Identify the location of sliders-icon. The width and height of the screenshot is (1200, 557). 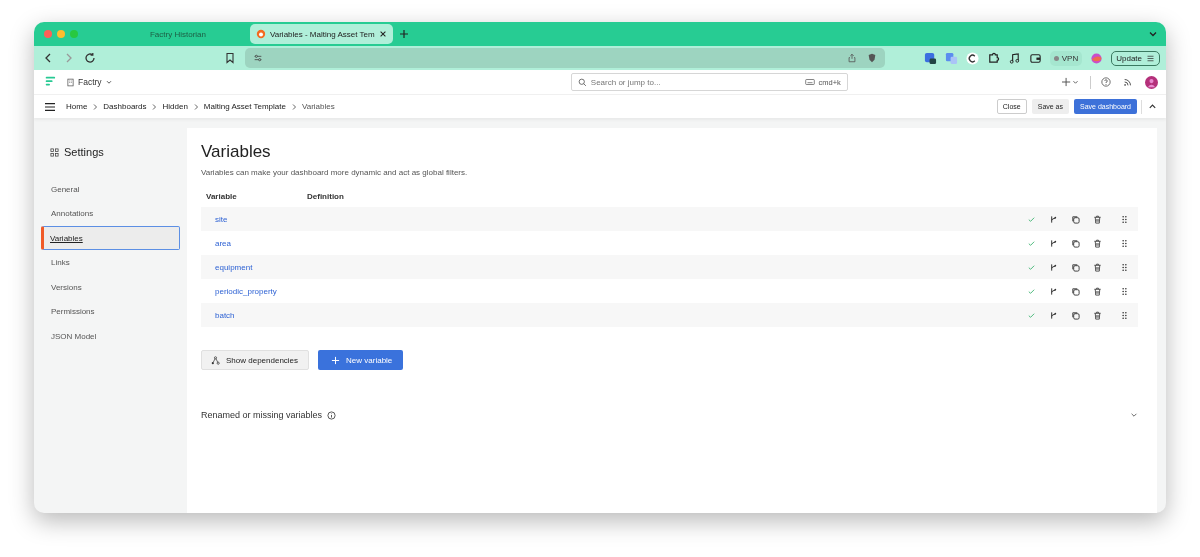
(258, 58).